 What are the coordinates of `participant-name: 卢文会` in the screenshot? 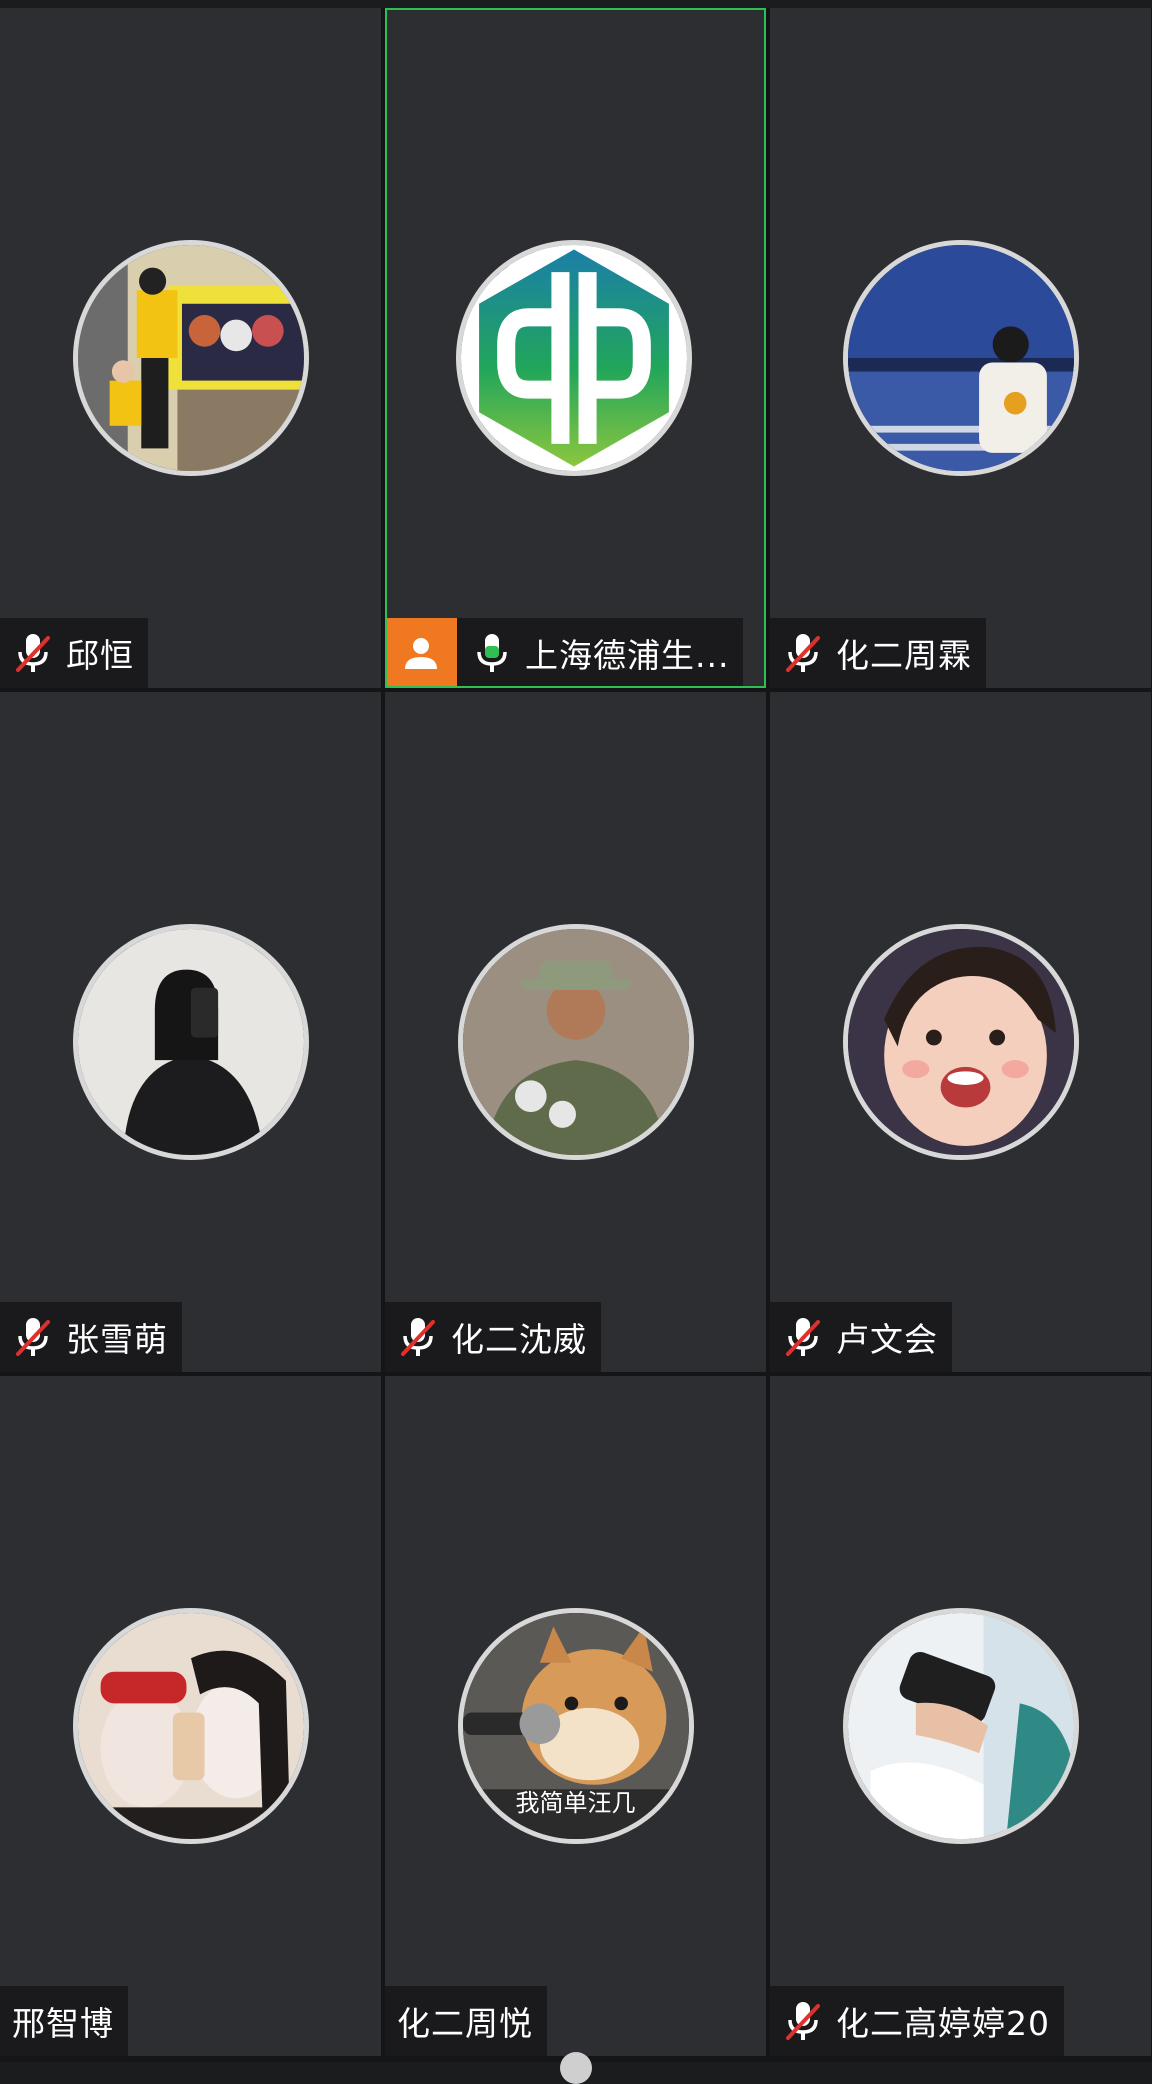 It's located at (887, 1339).